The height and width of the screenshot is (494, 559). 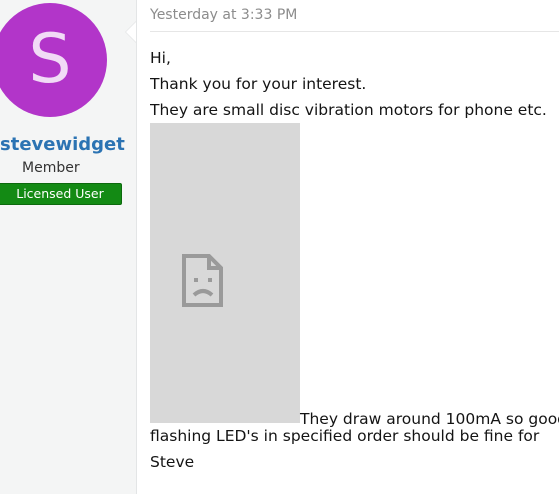 I want to click on date-divider, so click(x=354, y=31).